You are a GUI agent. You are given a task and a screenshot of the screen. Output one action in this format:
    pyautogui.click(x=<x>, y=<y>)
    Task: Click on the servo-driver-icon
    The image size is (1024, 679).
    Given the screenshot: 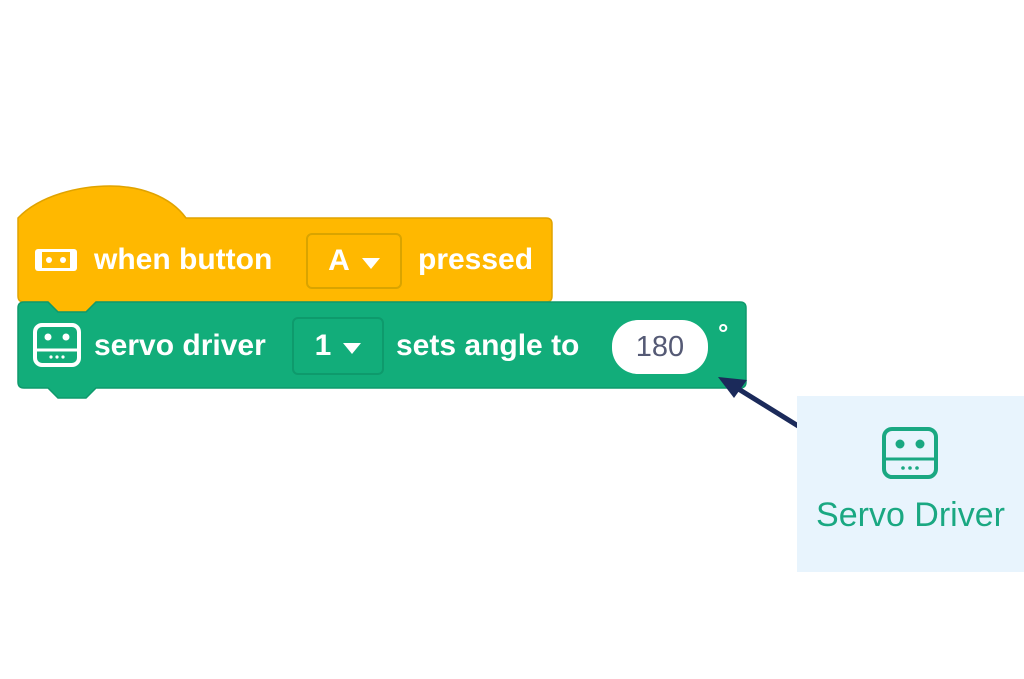 What is the action you would take?
    pyautogui.click(x=910, y=453)
    